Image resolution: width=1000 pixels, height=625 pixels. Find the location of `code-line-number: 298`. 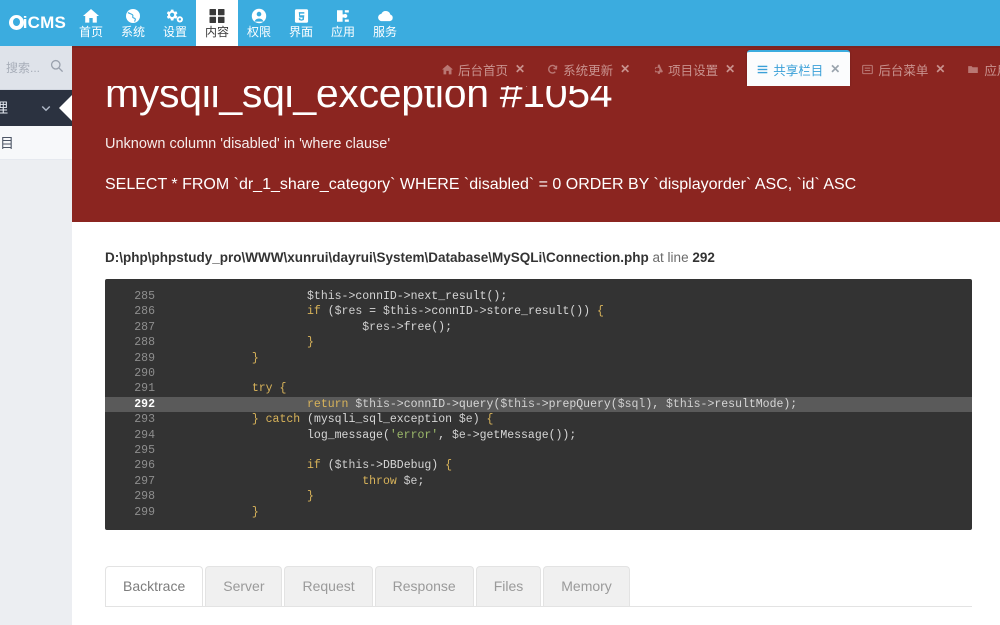

code-line-number: 298 is located at coordinates (144, 497).